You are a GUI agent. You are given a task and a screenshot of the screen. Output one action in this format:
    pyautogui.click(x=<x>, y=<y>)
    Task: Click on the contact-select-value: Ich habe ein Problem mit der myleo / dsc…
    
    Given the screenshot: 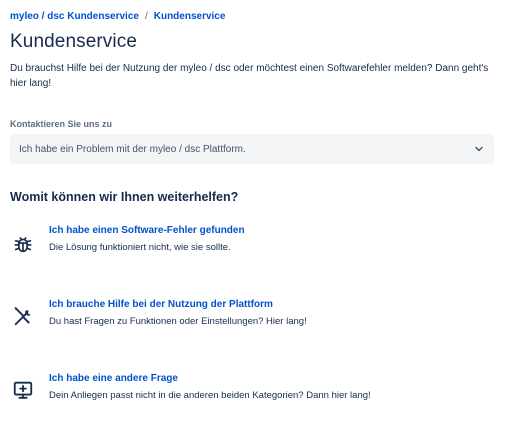 What is the action you would take?
    pyautogui.click(x=132, y=149)
    